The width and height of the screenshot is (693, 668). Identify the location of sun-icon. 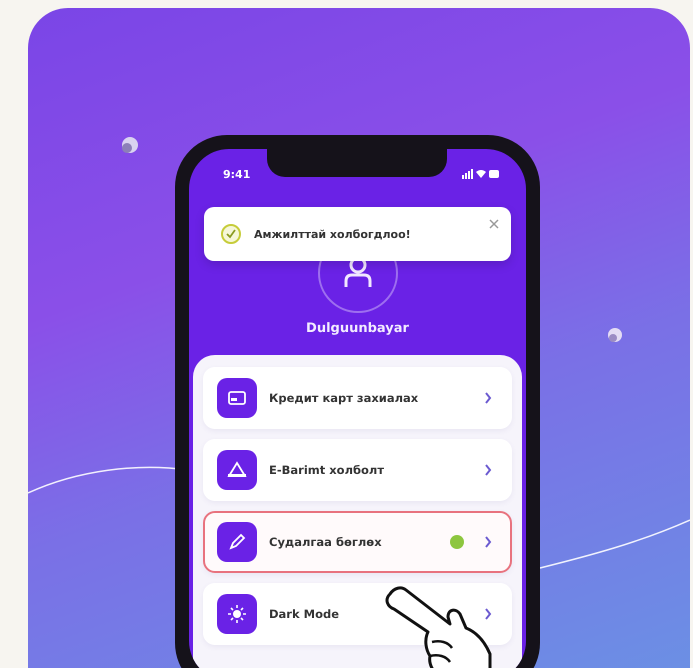
(237, 614).